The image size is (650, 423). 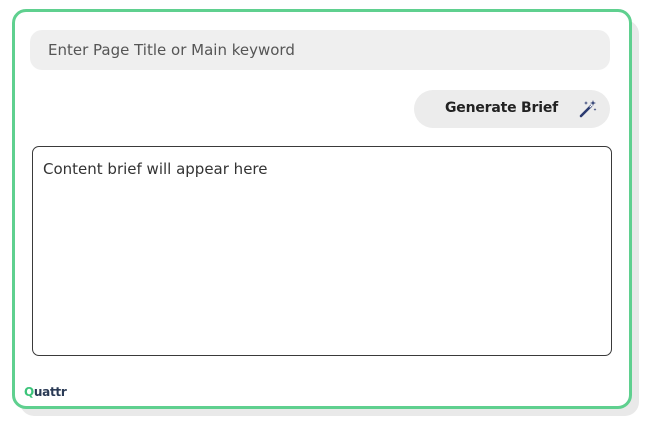 I want to click on generate-brief-label: Generate Brief, so click(x=502, y=108).